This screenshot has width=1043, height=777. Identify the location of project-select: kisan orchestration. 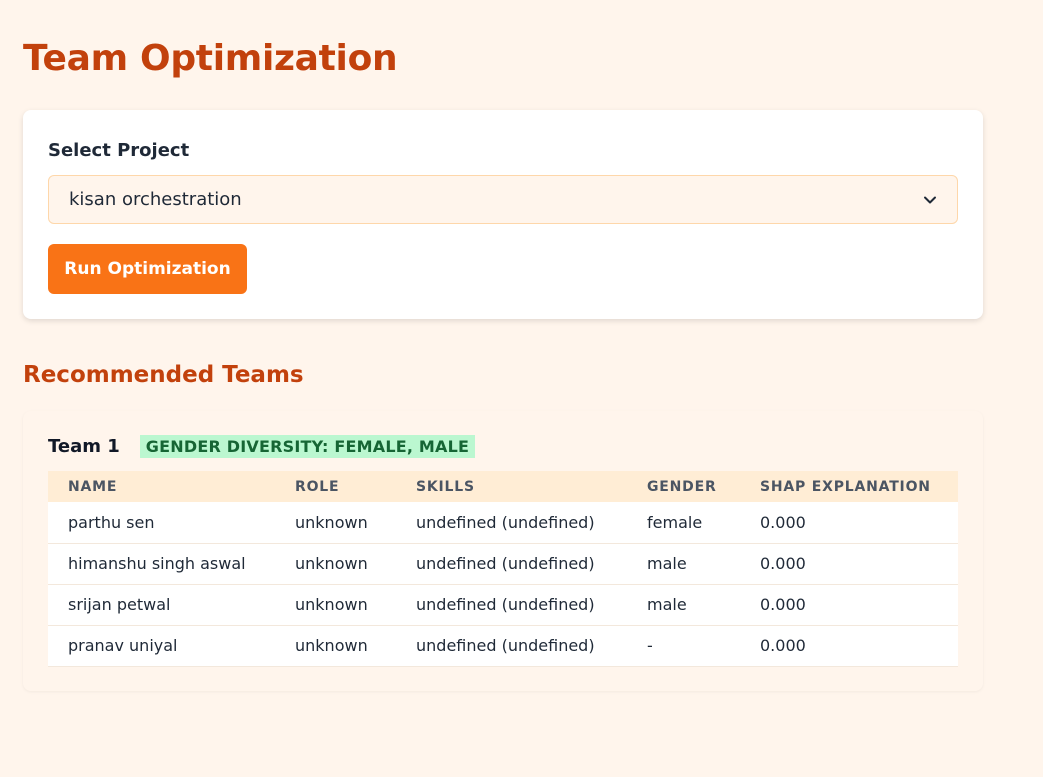
(503, 199).